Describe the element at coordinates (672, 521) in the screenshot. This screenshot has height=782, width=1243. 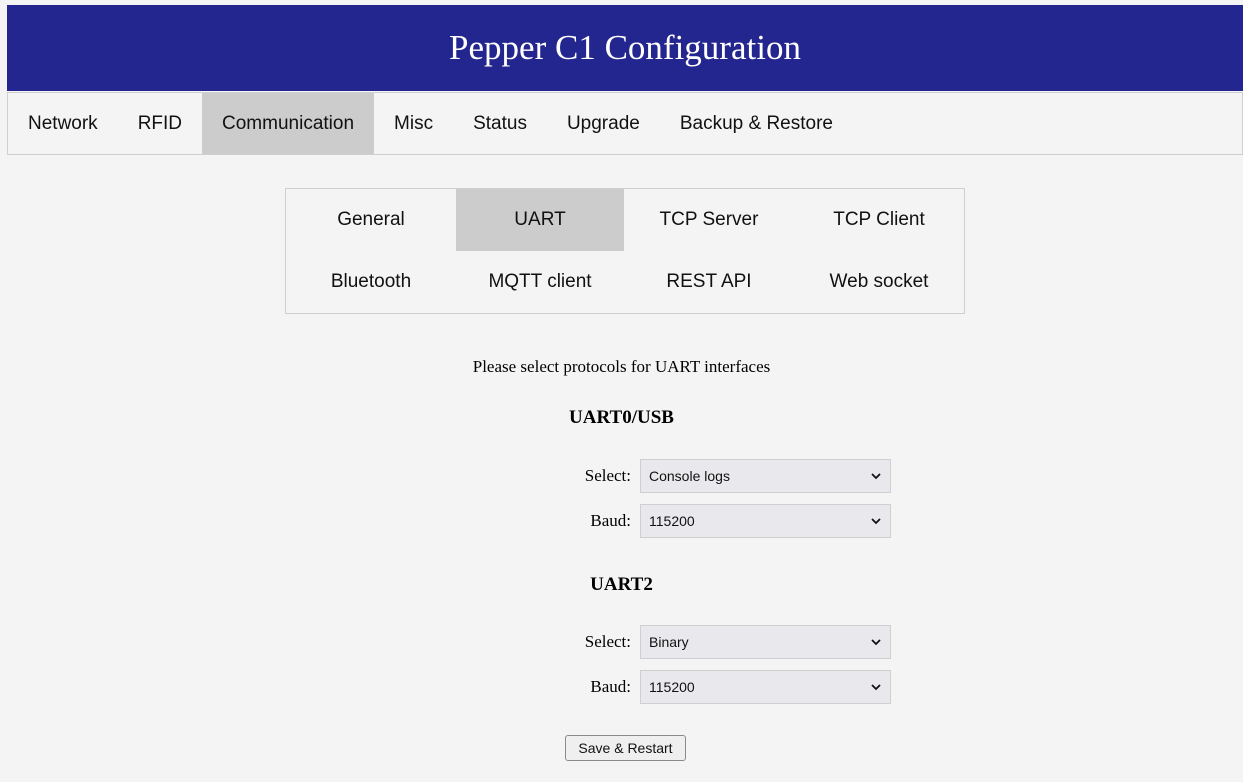
I see `uart0-baud-value: 115200` at that location.